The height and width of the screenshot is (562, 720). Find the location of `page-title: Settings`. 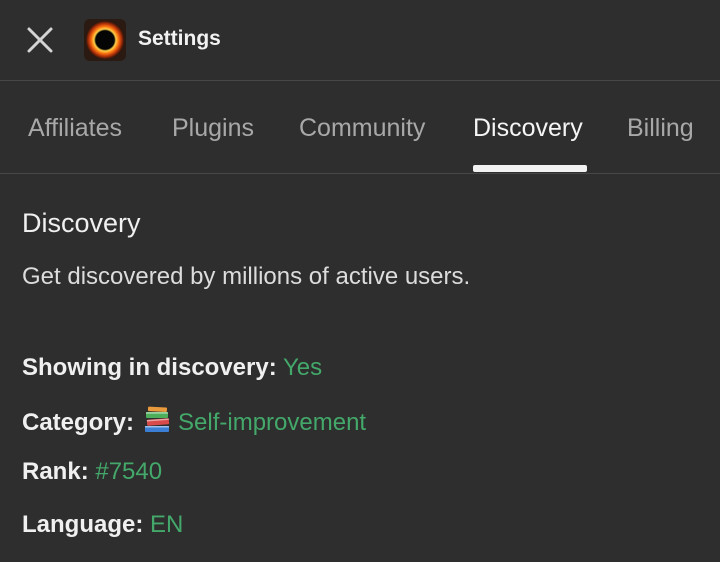

page-title: Settings is located at coordinates (179, 38).